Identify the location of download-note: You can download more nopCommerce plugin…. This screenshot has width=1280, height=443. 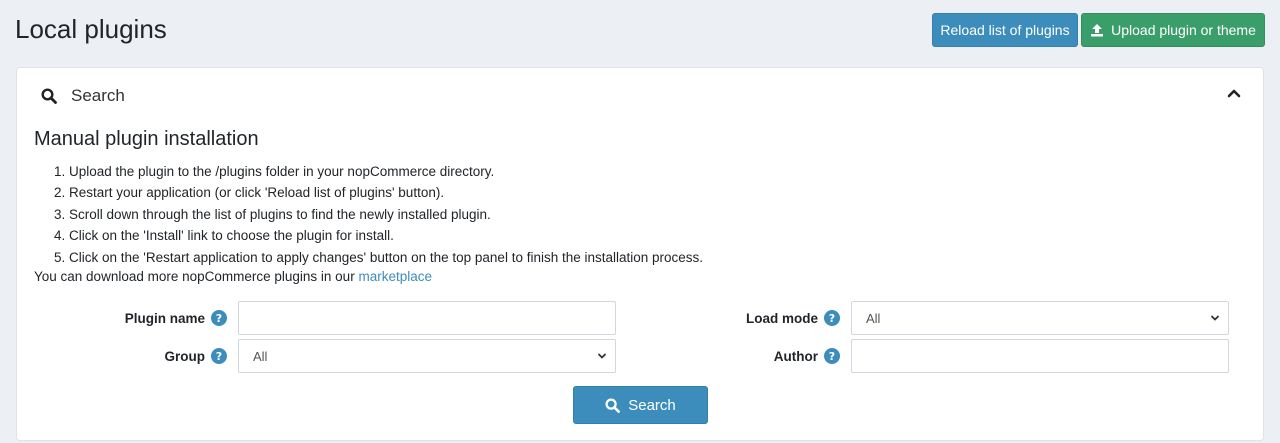
(233, 277).